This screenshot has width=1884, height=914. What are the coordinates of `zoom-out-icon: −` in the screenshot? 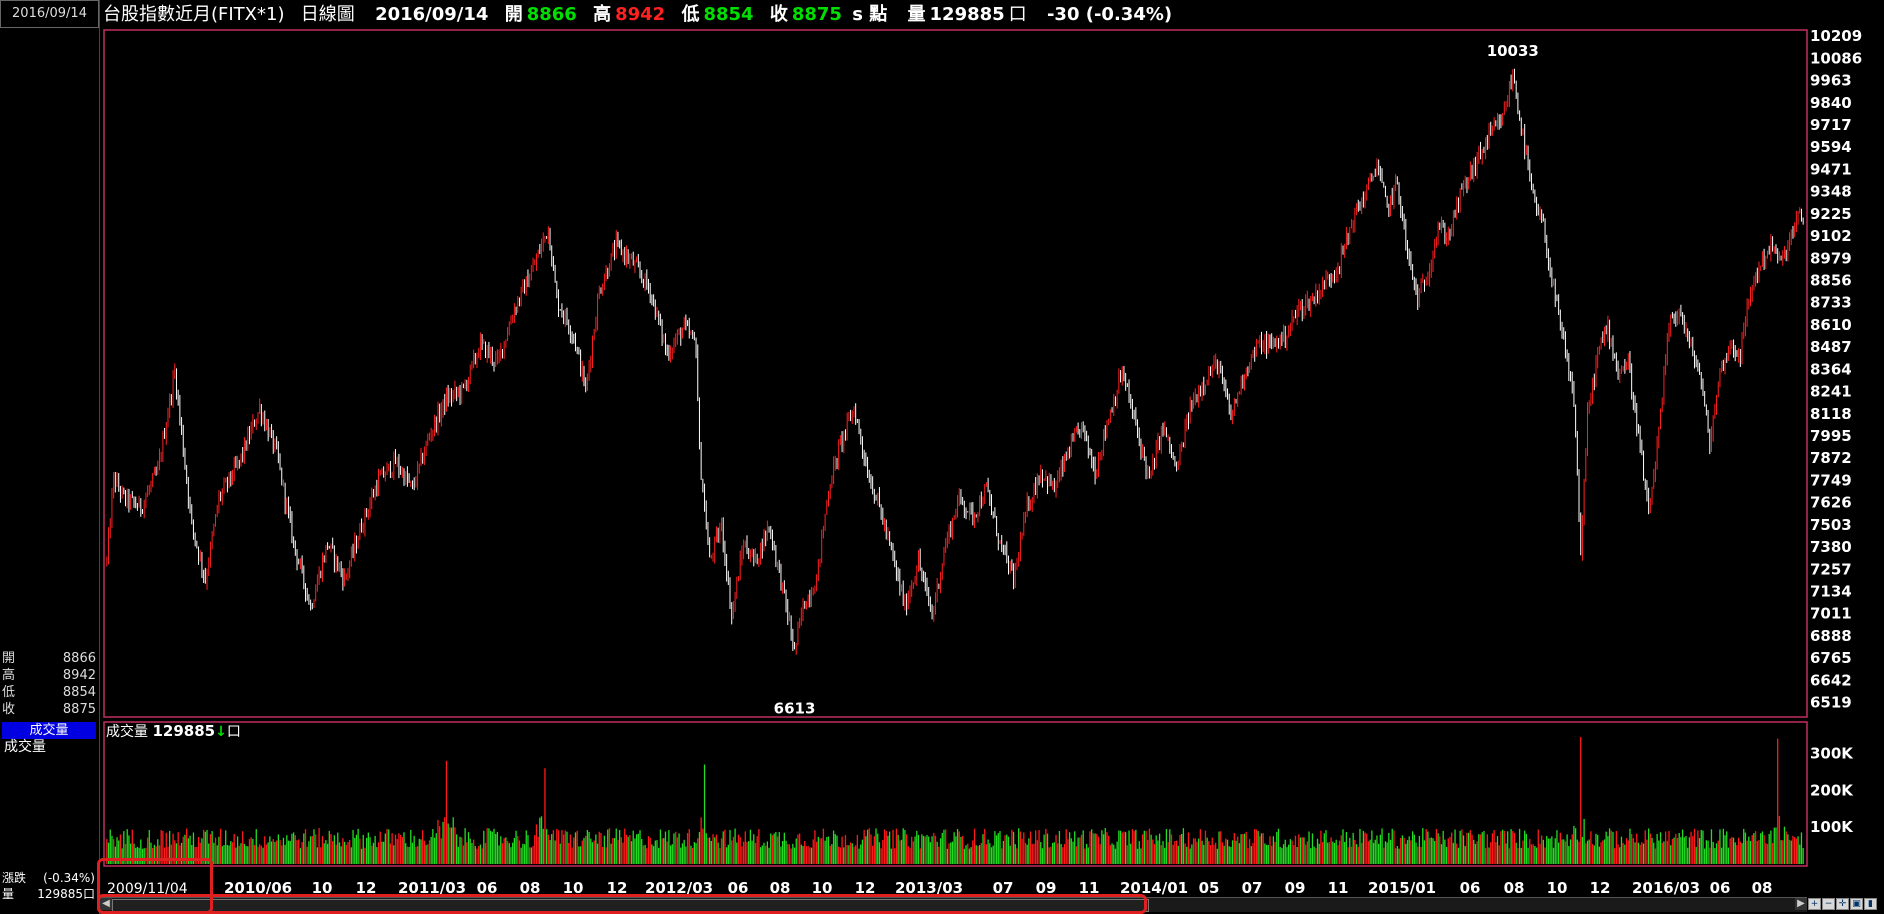 It's located at (1828, 904).